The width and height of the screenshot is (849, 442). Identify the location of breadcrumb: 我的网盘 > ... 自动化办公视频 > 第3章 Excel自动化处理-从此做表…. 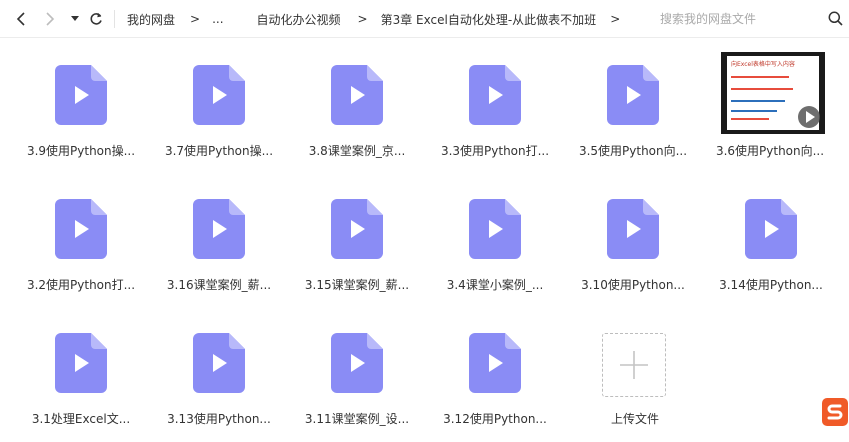
(380, 19).